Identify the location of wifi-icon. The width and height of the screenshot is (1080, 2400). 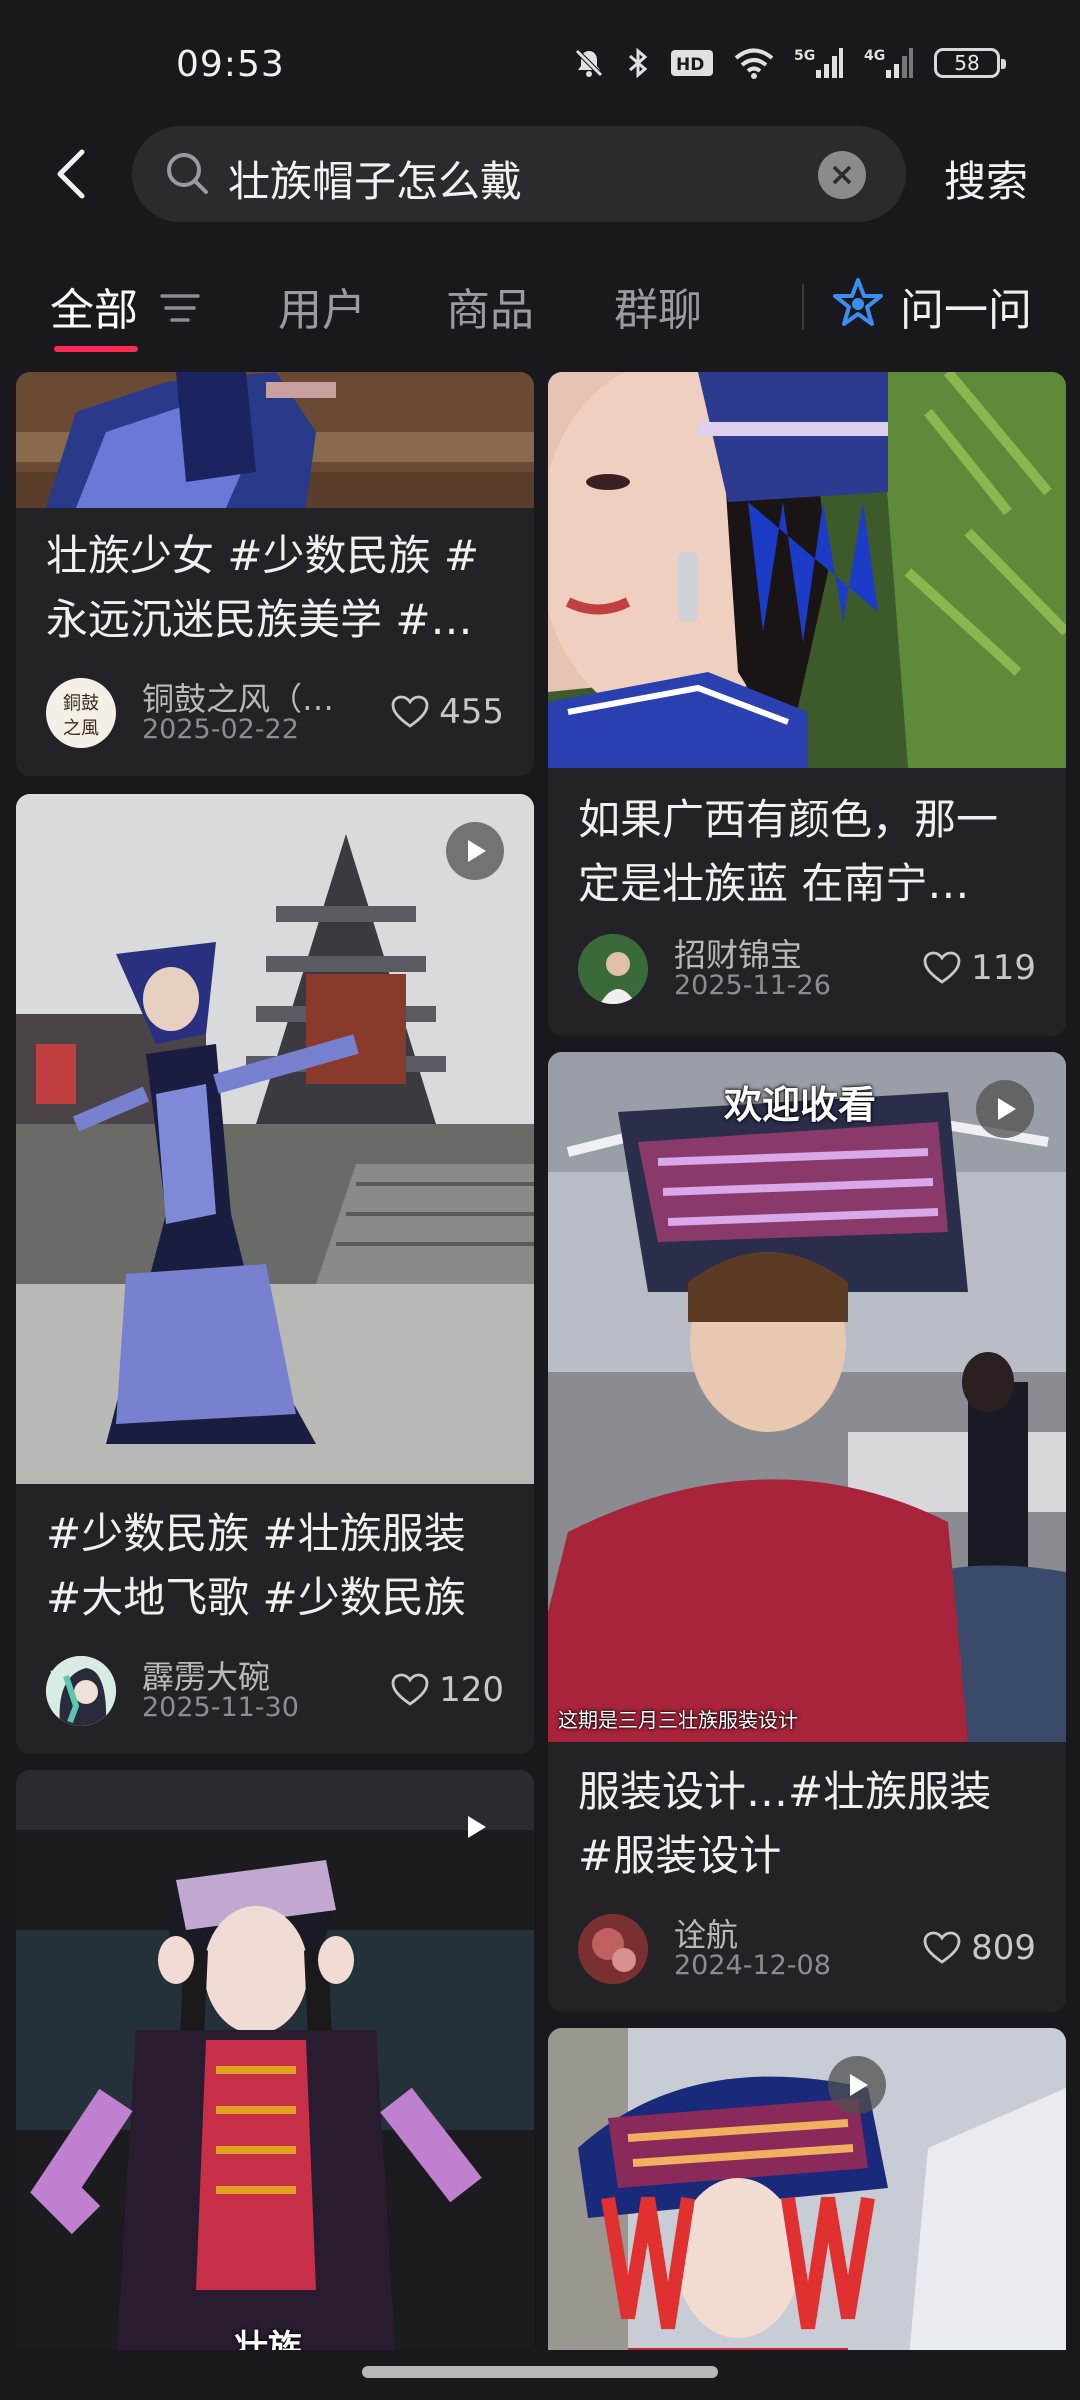
(754, 63).